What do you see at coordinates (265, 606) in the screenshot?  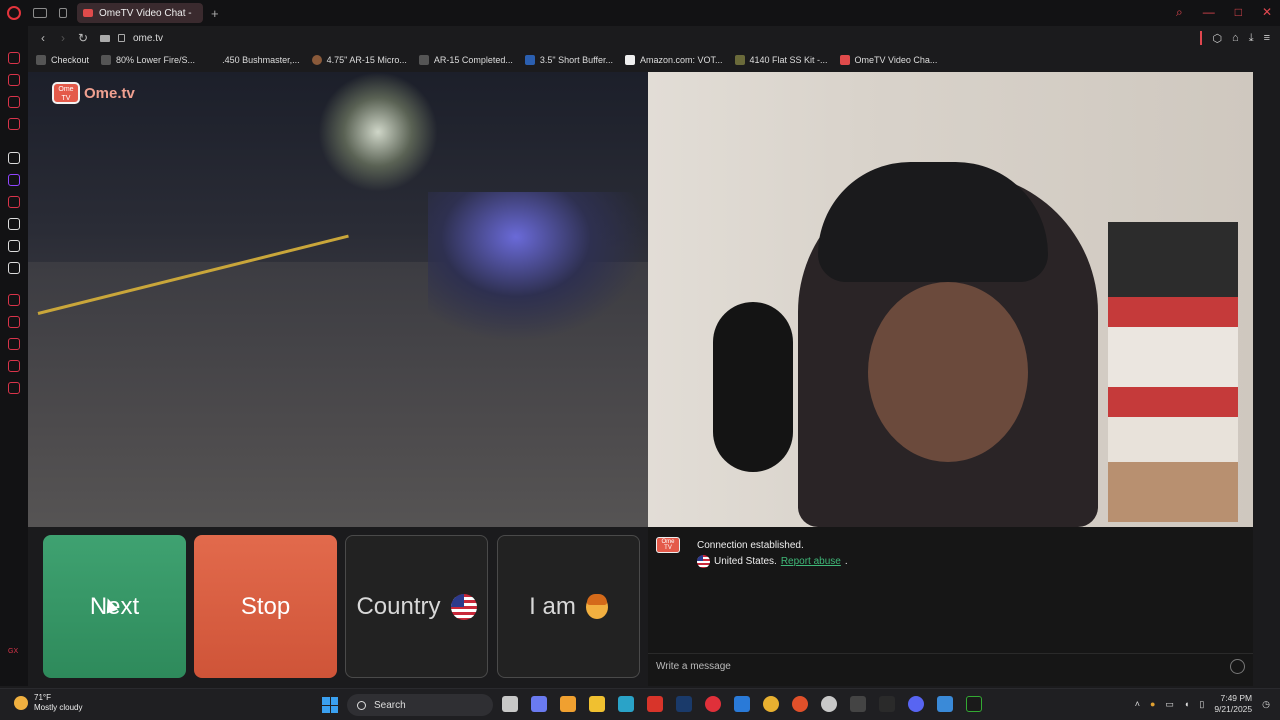 I see `stop-button: Stop` at bounding box center [265, 606].